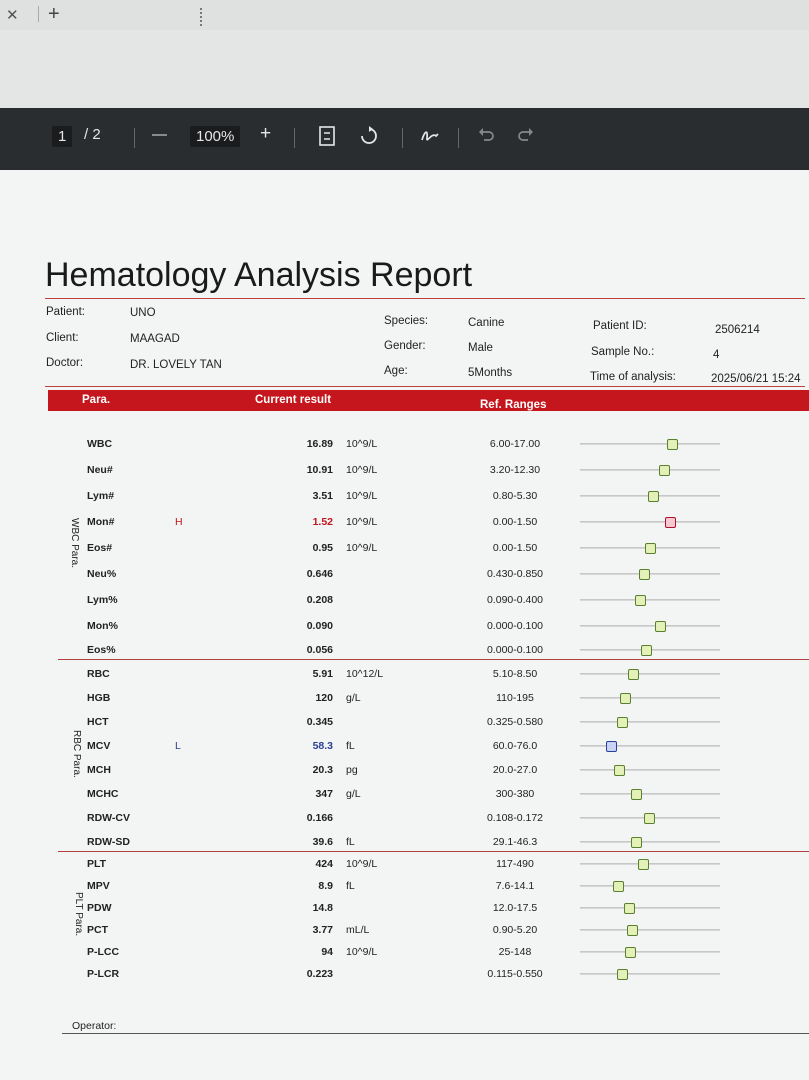 The width and height of the screenshot is (809, 1080). Describe the element at coordinates (396, 371) in the screenshot. I see `age-label: Age:` at that location.